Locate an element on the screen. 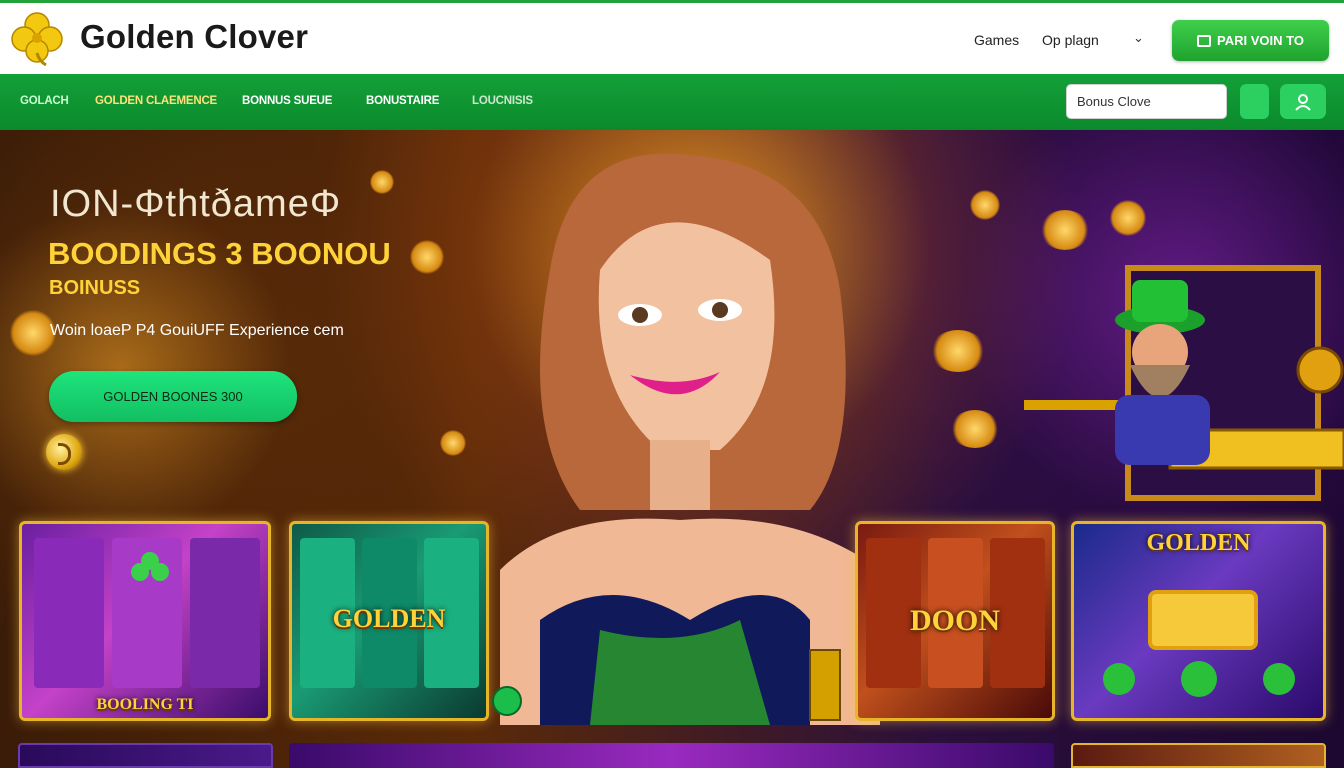 Image resolution: width=1344 pixels, height=768 pixels. user-icon is located at coordinates (1303, 102).